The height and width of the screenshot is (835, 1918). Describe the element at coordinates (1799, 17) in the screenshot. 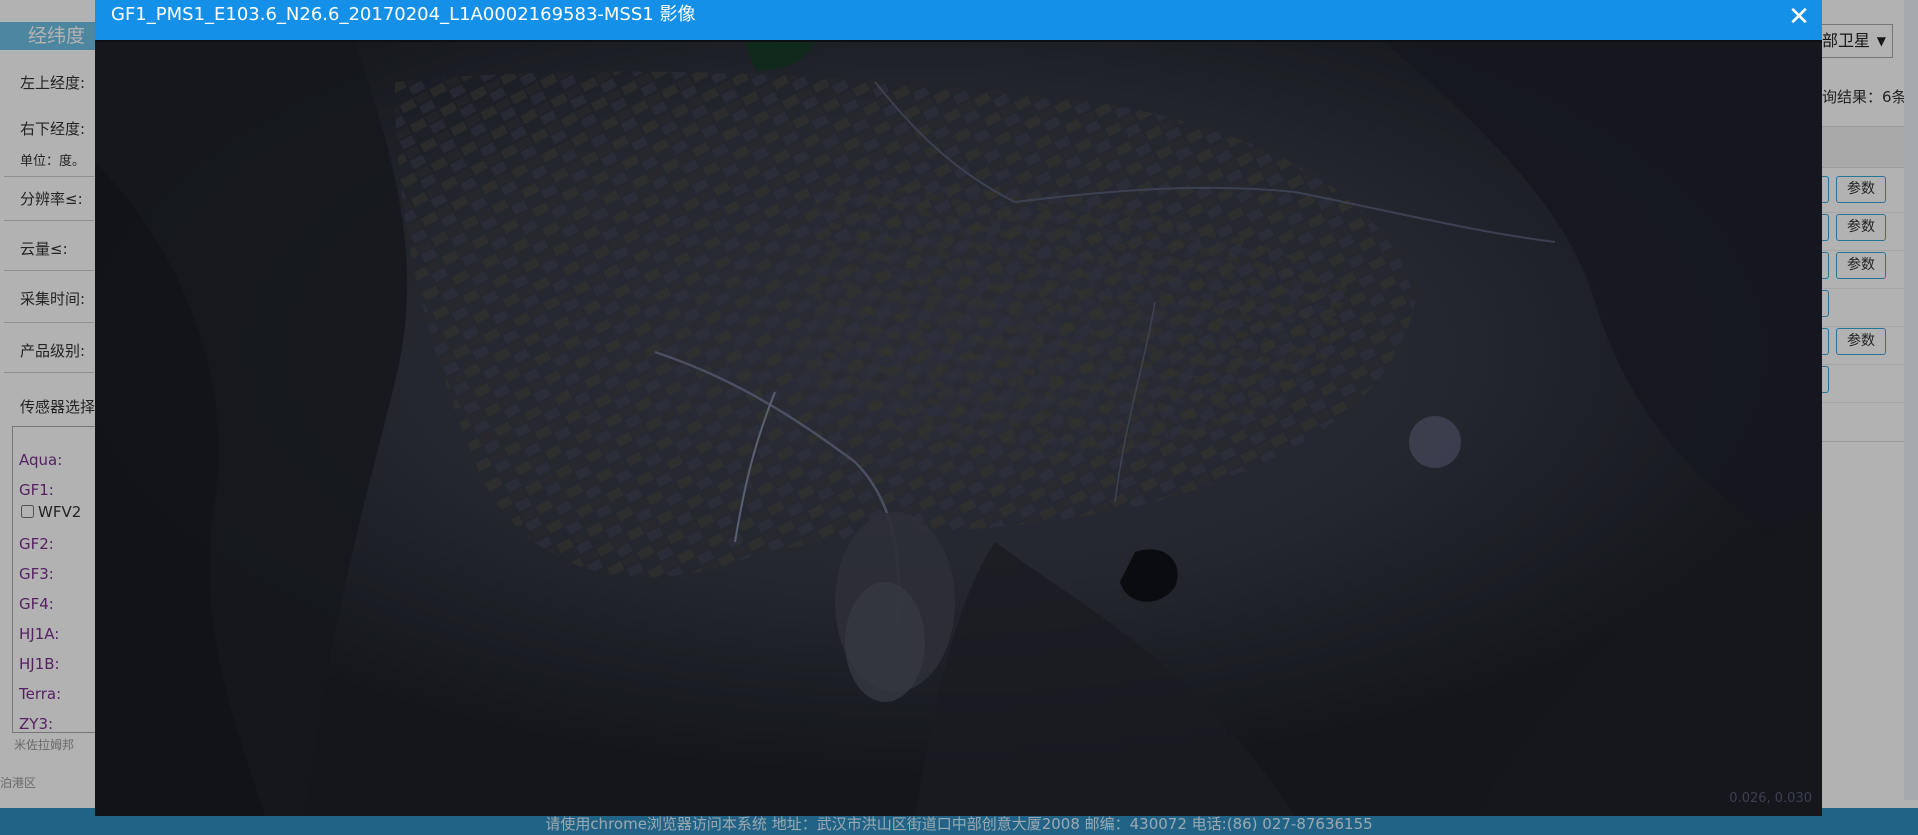

I see `close-icon: ✕` at that location.